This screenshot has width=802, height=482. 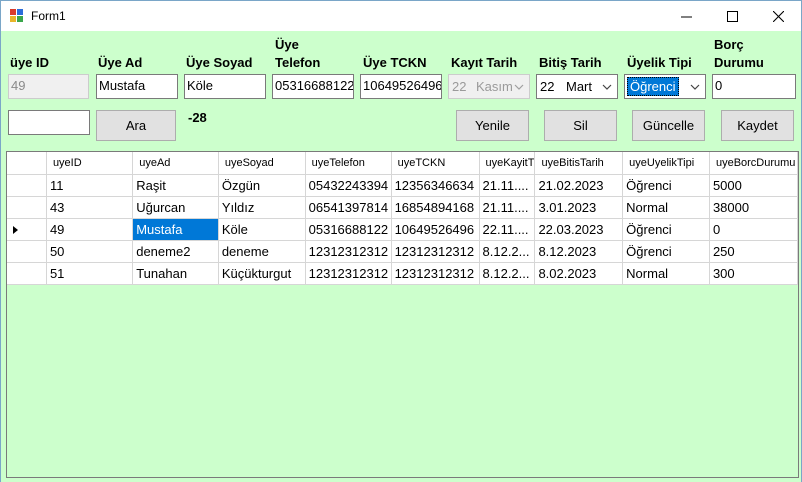 I want to click on column-header: uyeBorcDurumu, so click(x=753, y=163).